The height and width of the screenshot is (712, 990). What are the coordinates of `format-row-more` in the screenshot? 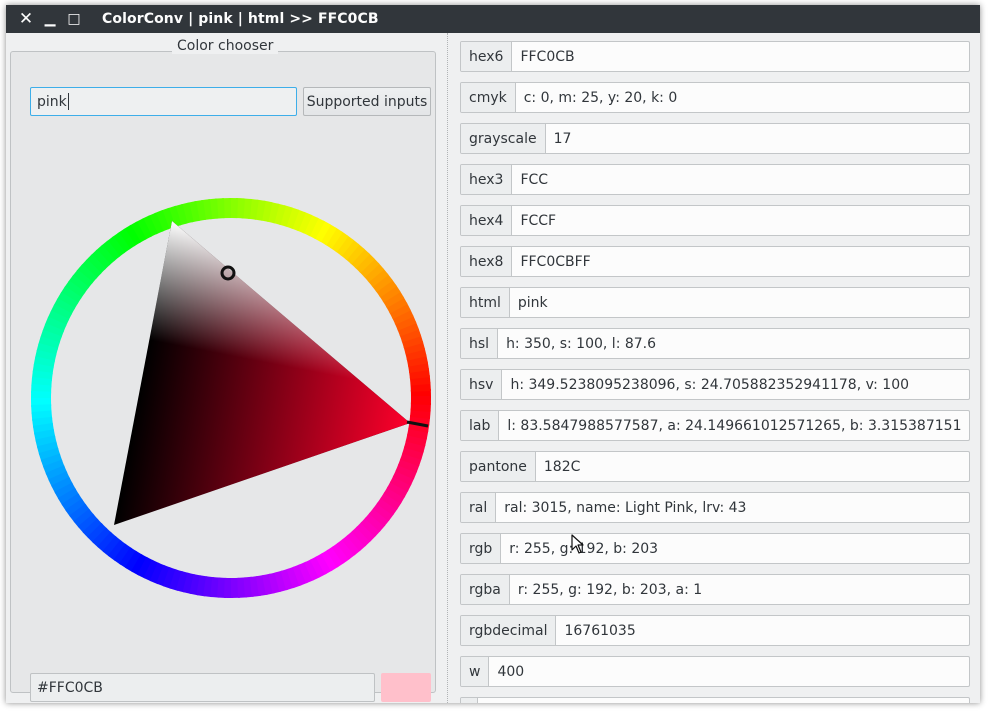 It's located at (715, 700).